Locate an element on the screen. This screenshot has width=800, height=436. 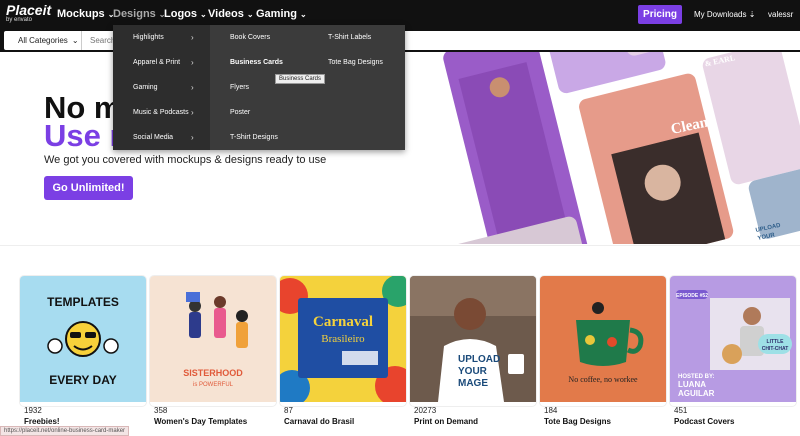
carnaval-card-image: Carnaval Brasileiro is located at coordinates (343, 339).